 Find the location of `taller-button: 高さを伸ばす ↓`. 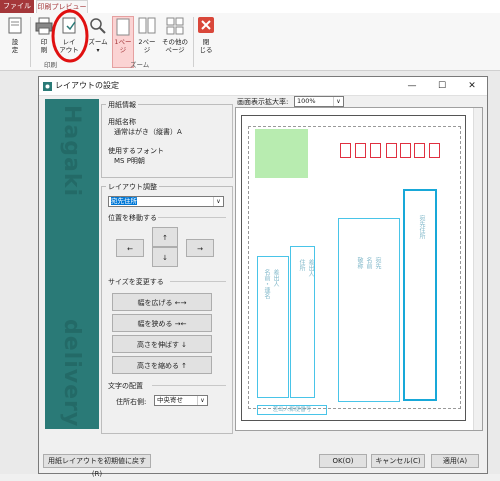

taller-button: 高さを伸ばす ↓ is located at coordinates (162, 344).